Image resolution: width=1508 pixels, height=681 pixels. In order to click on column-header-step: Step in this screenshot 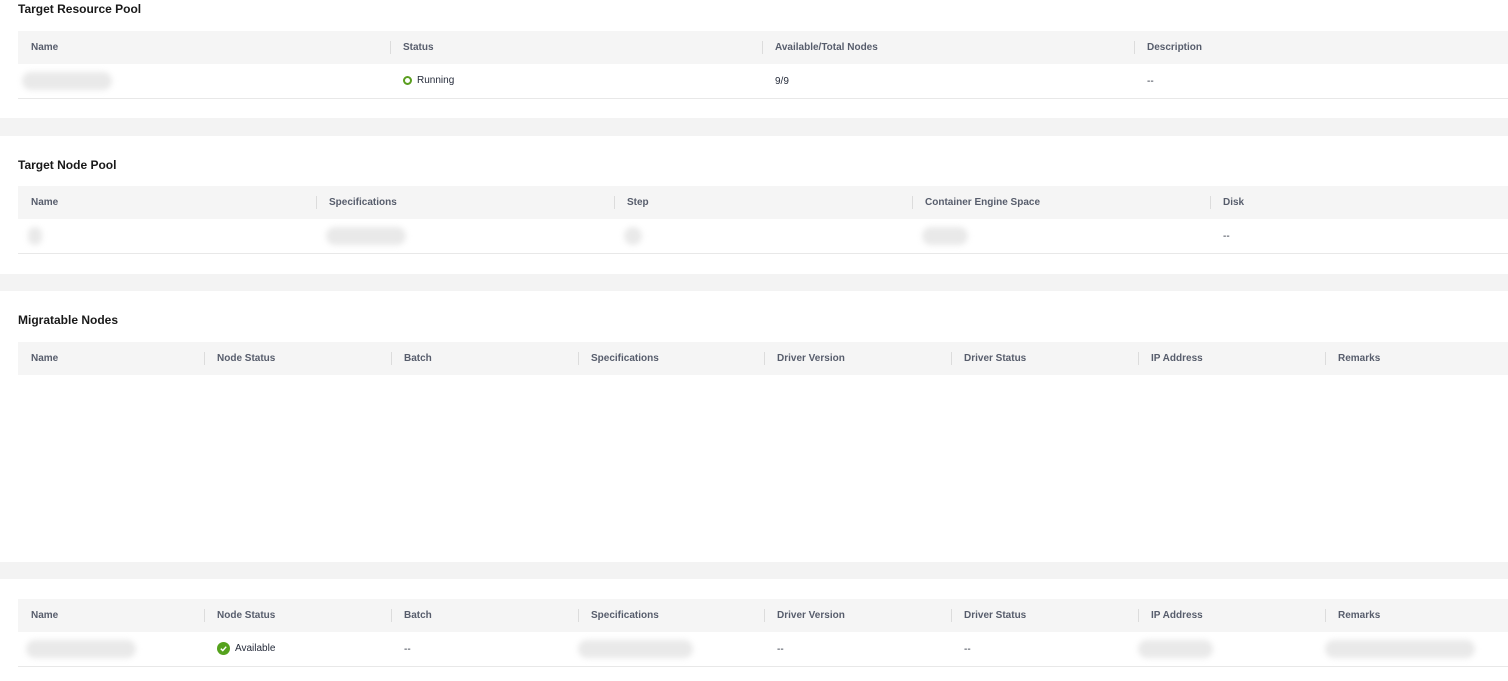, I will do `click(763, 202)`.